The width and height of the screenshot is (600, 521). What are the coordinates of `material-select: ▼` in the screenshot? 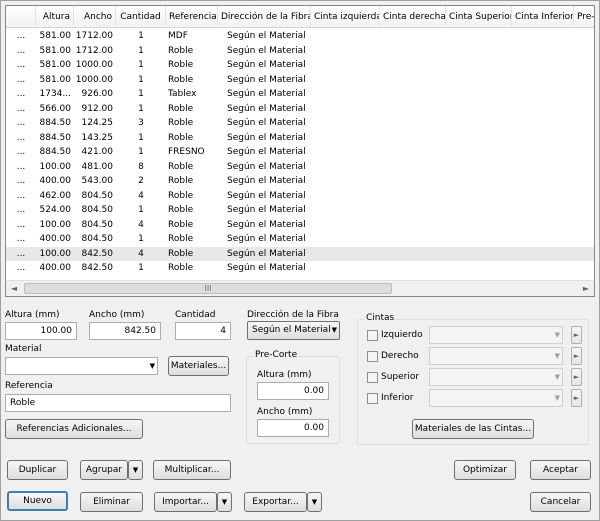 It's located at (81, 366).